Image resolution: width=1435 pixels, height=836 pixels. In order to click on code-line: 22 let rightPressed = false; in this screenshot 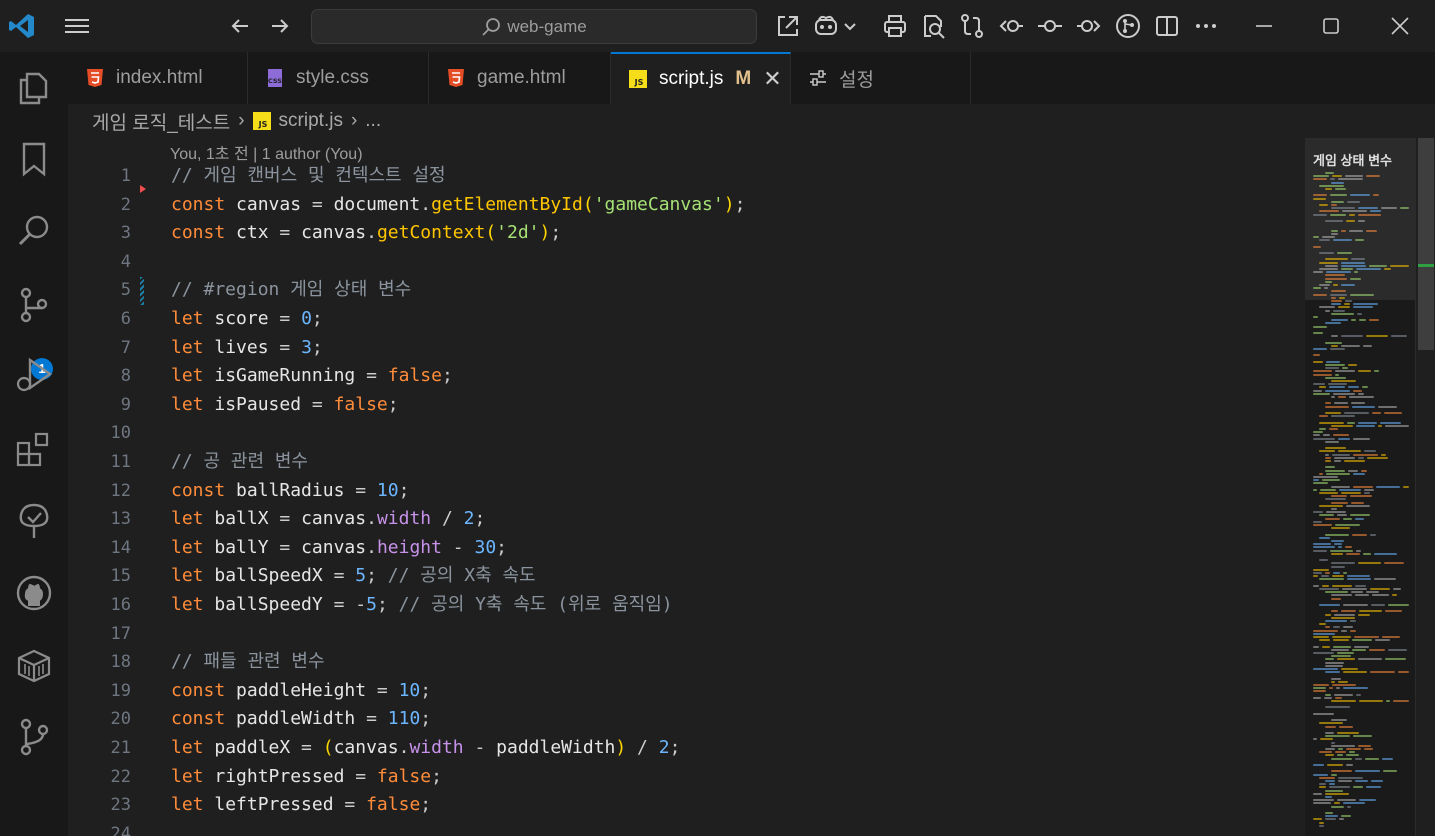, I will do `click(686, 777)`.